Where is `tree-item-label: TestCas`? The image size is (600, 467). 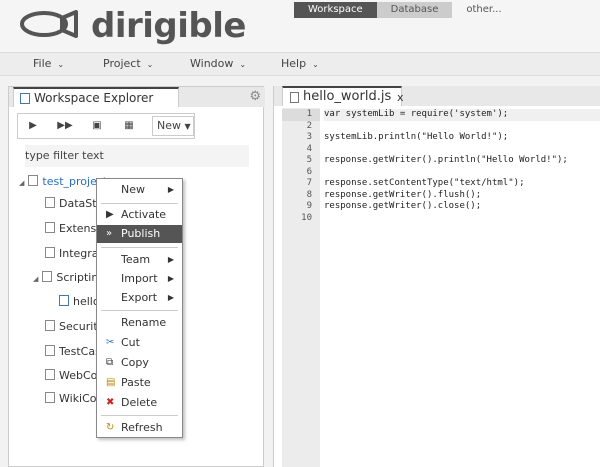
tree-item-label: TestCas is located at coordinates (80, 351).